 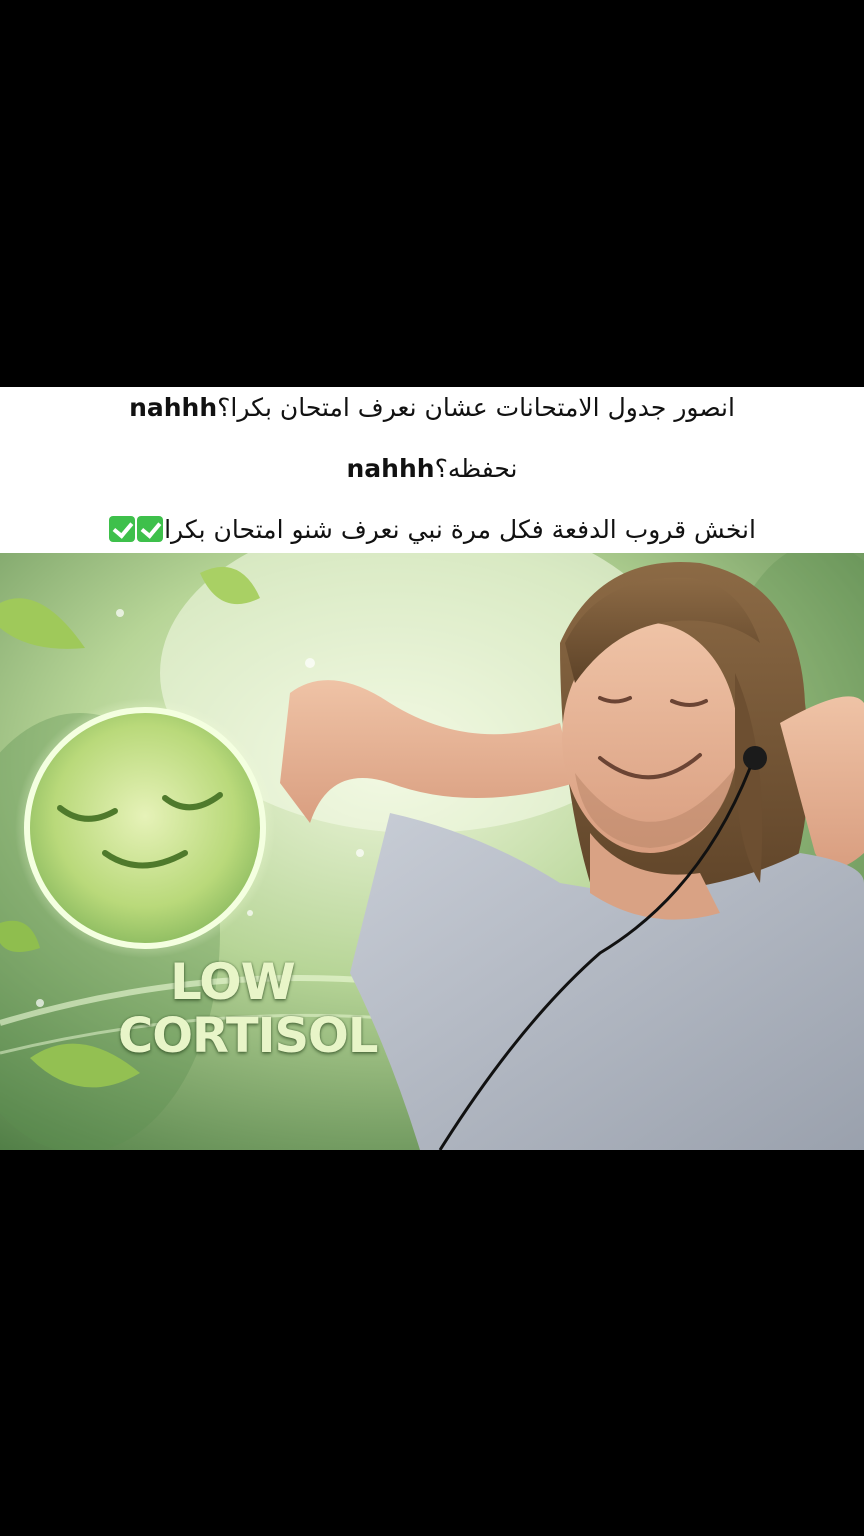 I want to click on caption-line-2: نحفظه؟nahhh, so click(x=432, y=469).